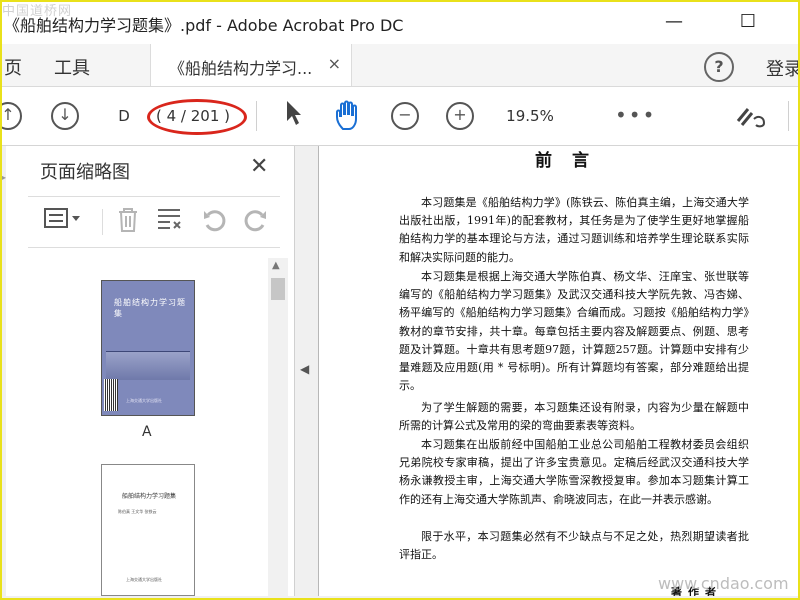 This screenshot has width=800, height=600. I want to click on thumbnail2-publisher: 上海交通大学出版社, so click(144, 579).